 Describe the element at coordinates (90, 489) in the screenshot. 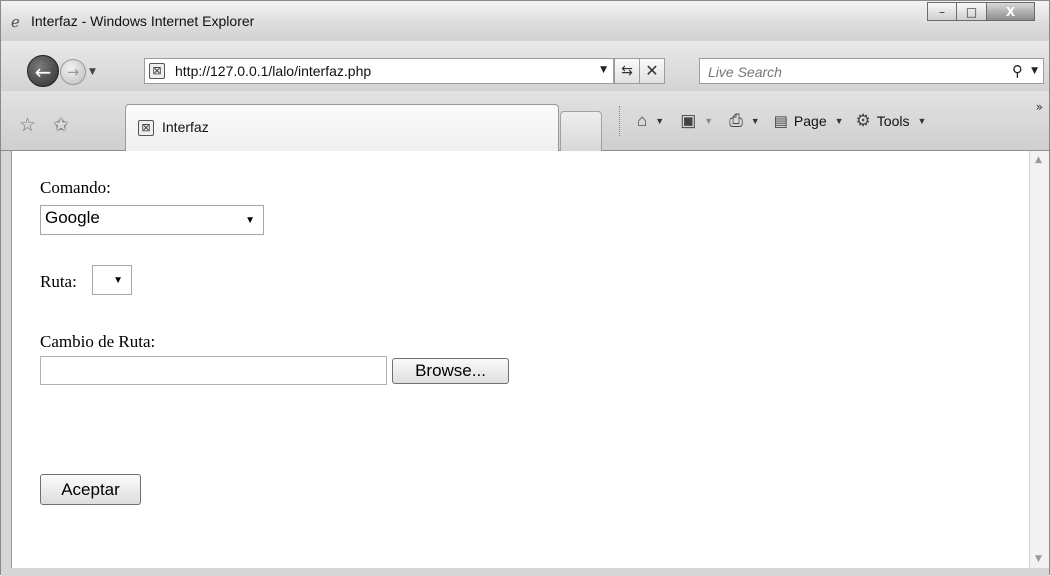

I see `aceptar-button: Aceptar` at that location.